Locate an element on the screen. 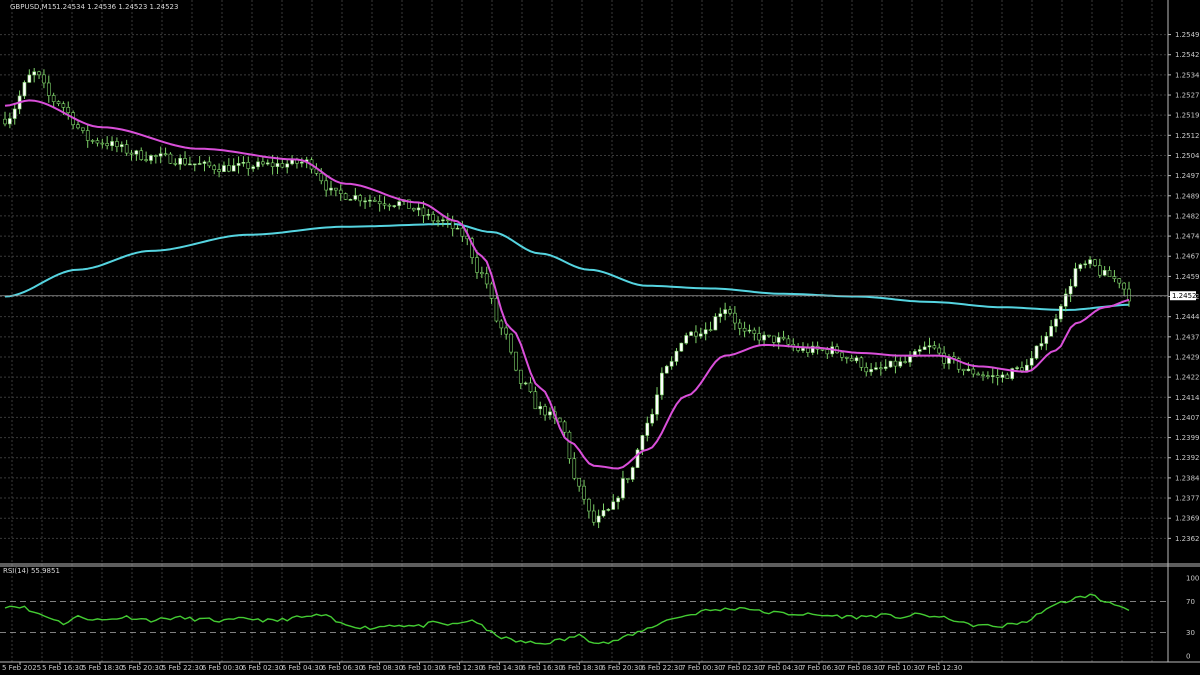 The width and height of the screenshot is (1200, 675). time-tick-label: 5 Feb 18:30 is located at coordinates (102, 668).